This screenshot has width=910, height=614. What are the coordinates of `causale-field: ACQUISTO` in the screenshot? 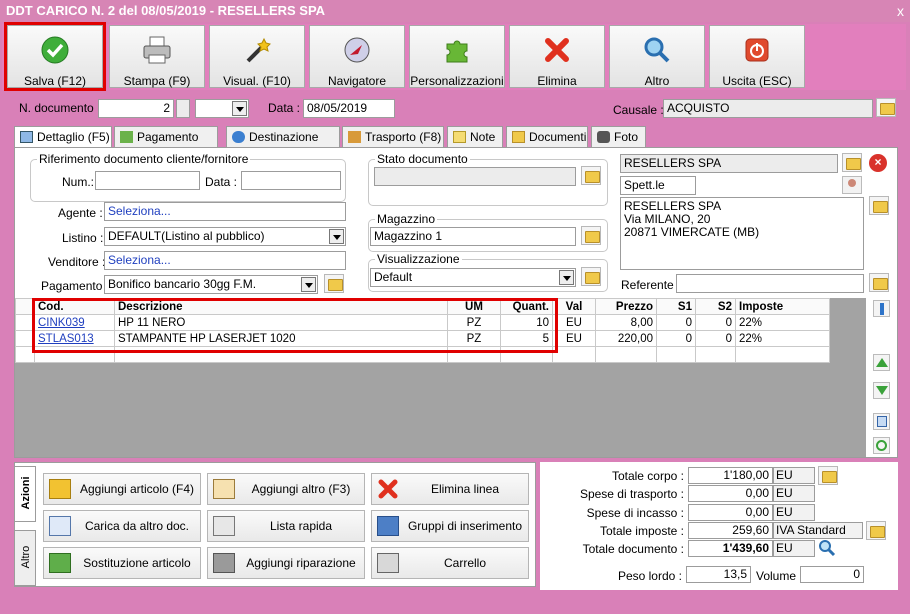 It's located at (768, 108).